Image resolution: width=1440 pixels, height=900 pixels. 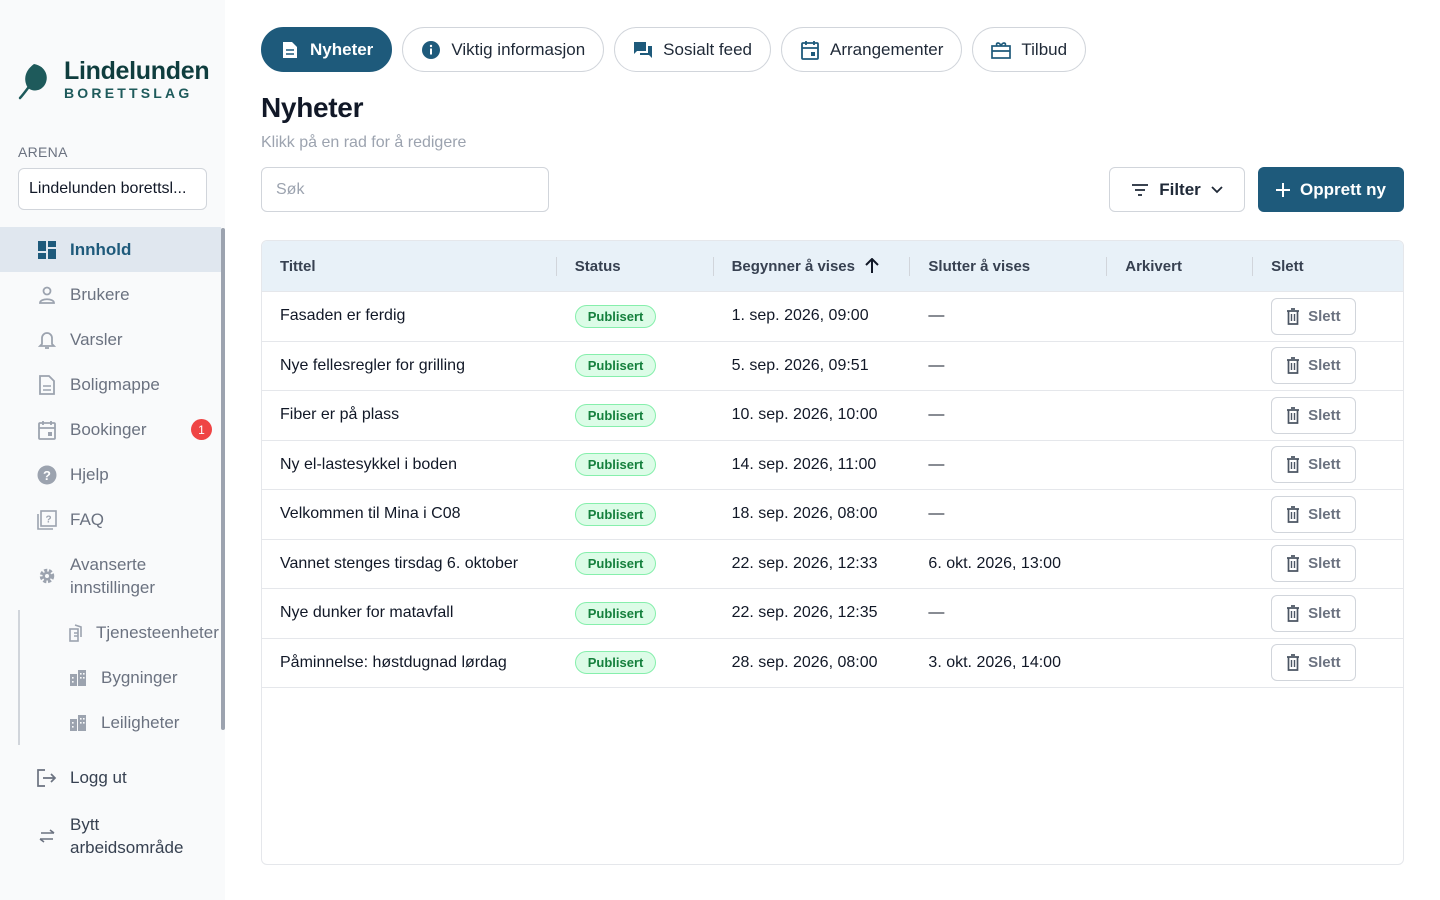 What do you see at coordinates (340, 415) in the screenshot?
I see `cell-title: Fiber er på plass` at bounding box center [340, 415].